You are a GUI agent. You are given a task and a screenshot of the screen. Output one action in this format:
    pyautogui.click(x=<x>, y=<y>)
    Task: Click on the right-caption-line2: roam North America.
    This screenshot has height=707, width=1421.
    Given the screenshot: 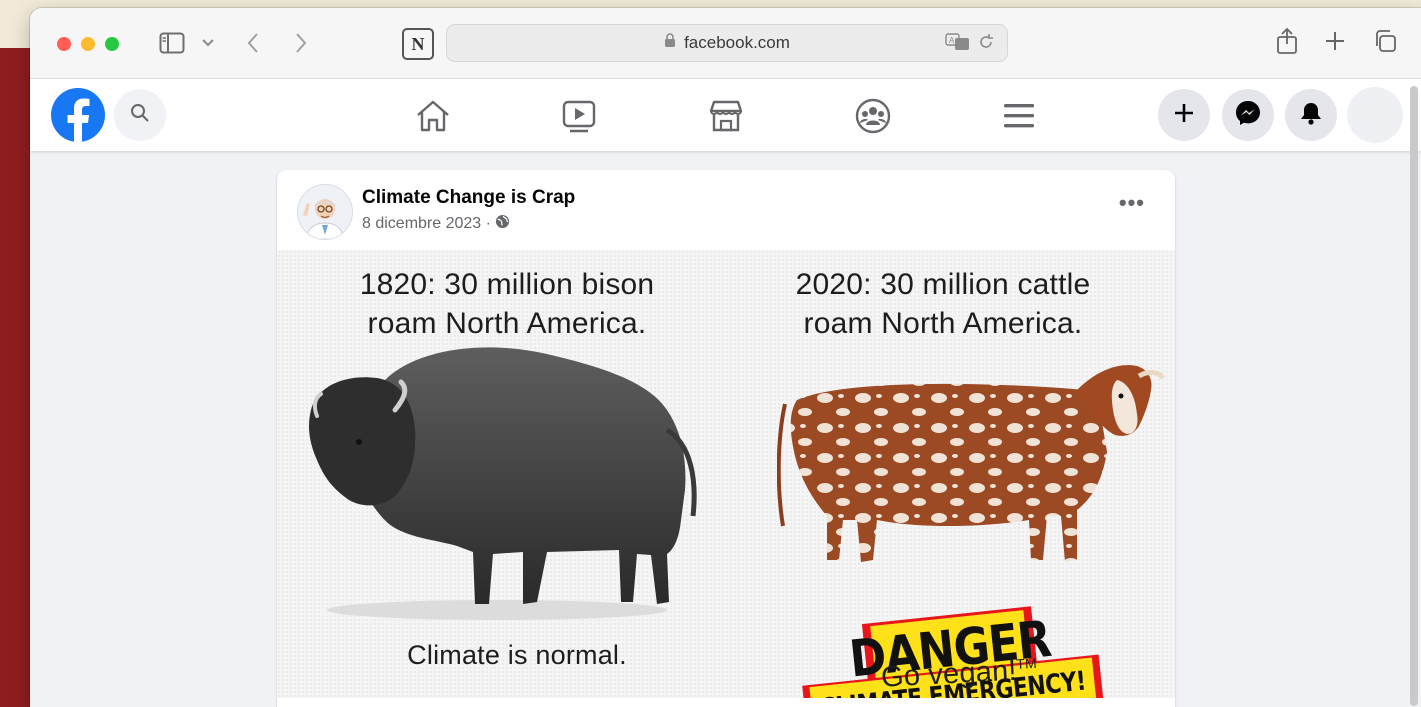 What is the action you would take?
    pyautogui.click(x=943, y=323)
    